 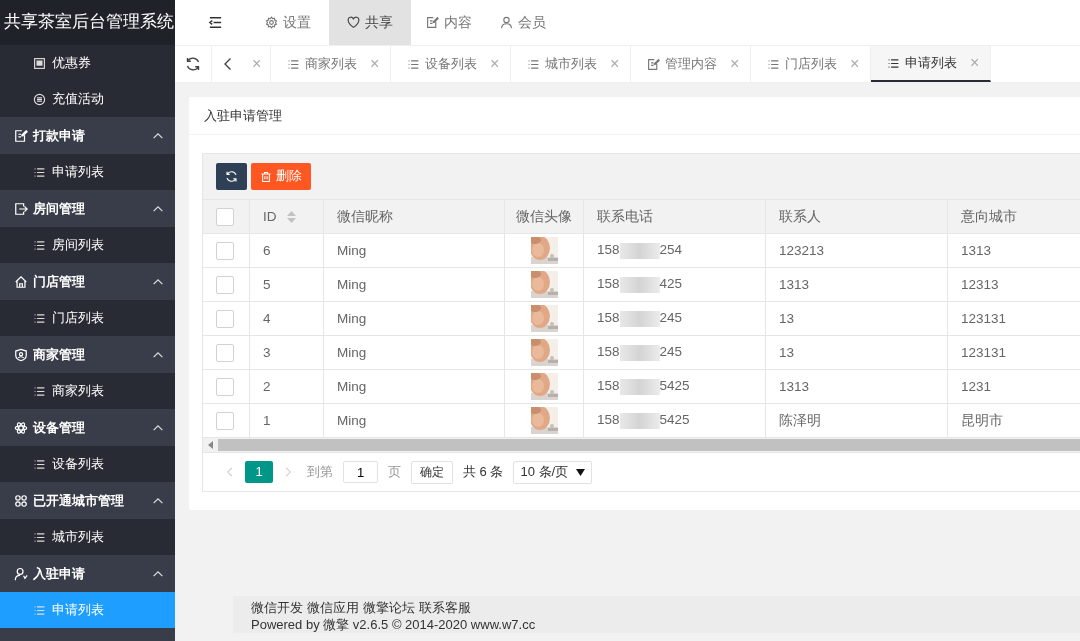 I want to click on footer-link: 联系客服, so click(x=445, y=608).